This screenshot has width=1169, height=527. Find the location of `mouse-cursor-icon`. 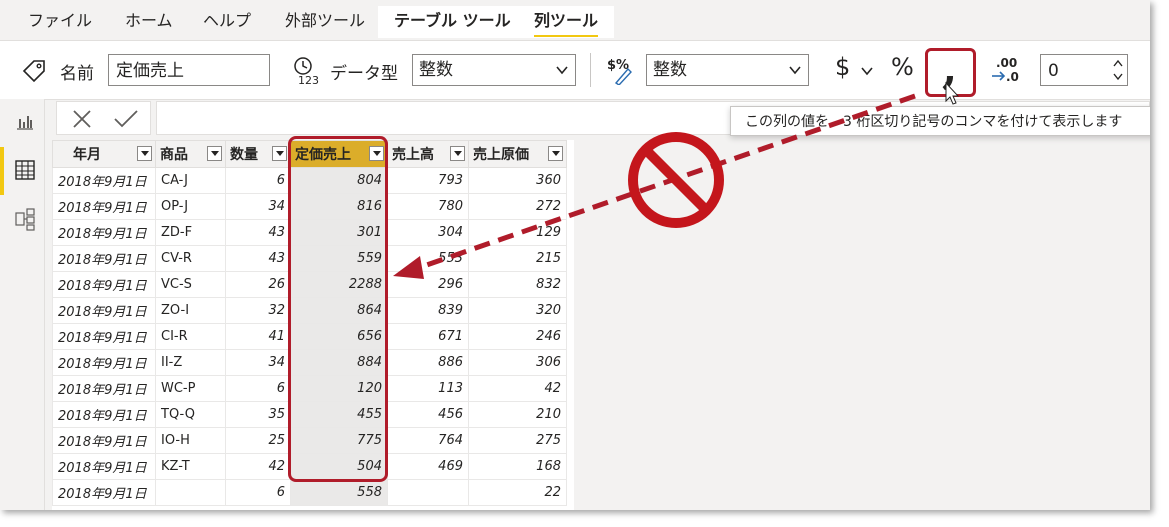

mouse-cursor-icon is located at coordinates (952, 93).